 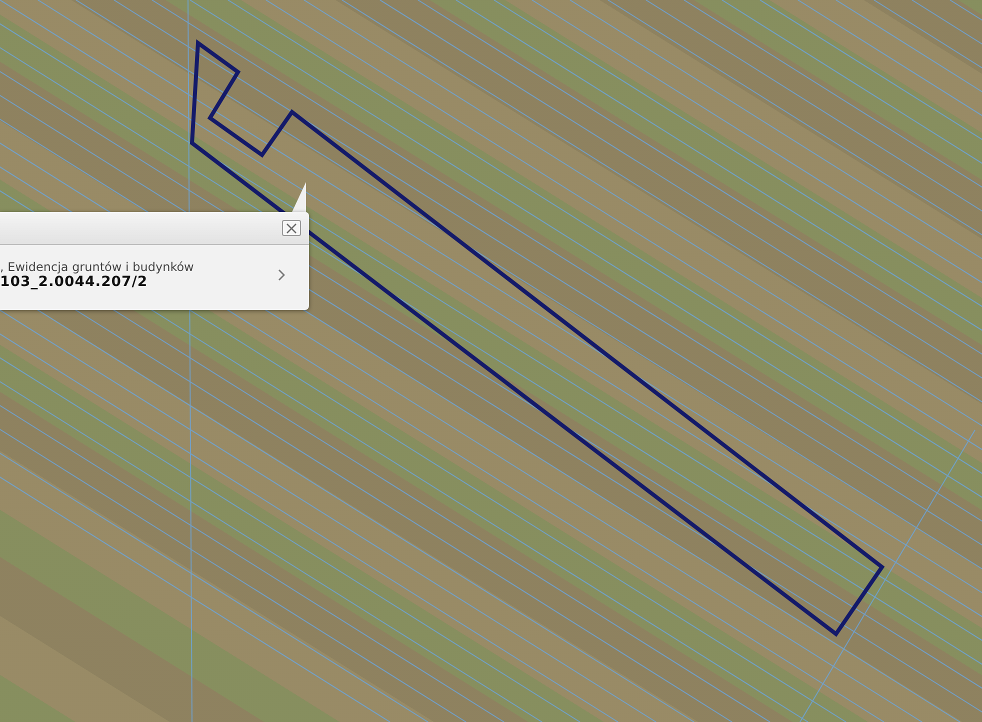 I want to click on close-button, so click(x=291, y=228).